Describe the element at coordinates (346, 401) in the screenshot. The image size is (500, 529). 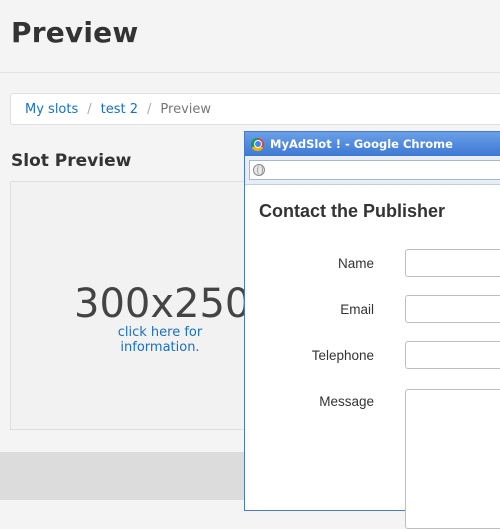
I see `message-label: Message` at that location.